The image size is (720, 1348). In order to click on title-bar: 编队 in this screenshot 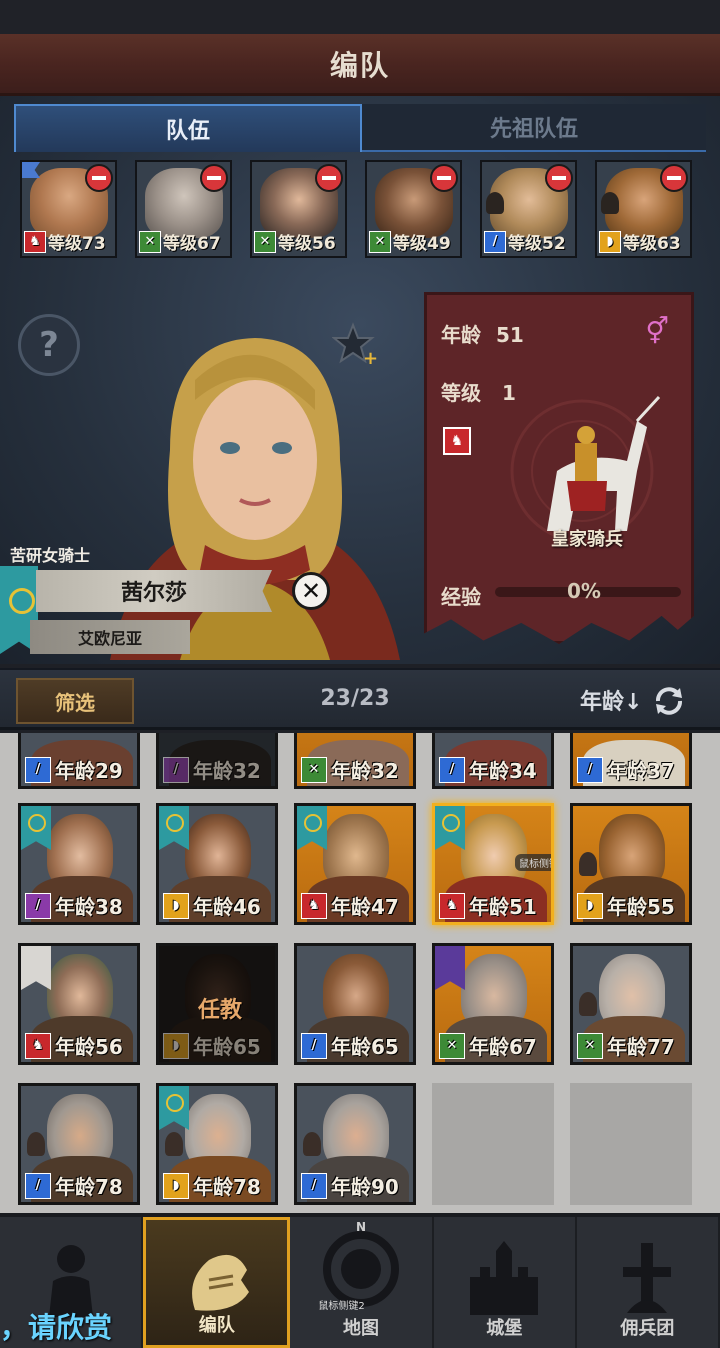, I will do `click(360, 65)`.